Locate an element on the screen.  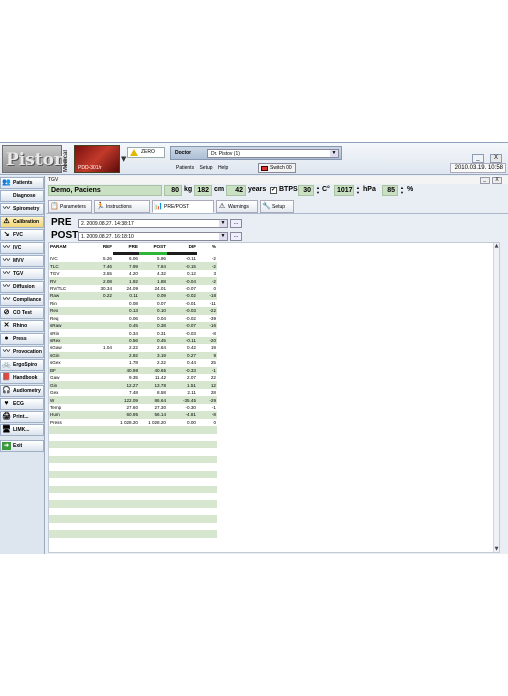
sidebar-item-exit: ➜ Exit is located at coordinates (22, 446).